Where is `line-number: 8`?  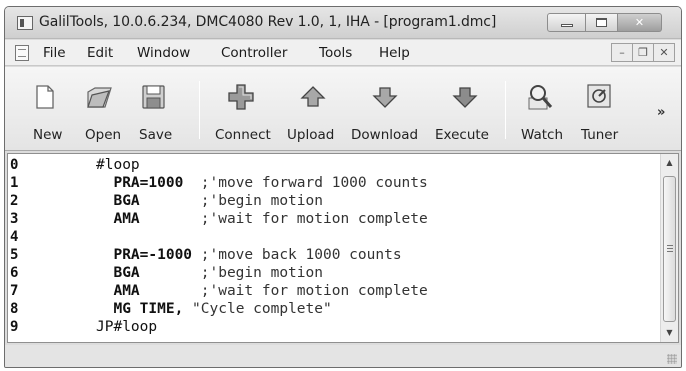
line-number: 8 is located at coordinates (14, 309).